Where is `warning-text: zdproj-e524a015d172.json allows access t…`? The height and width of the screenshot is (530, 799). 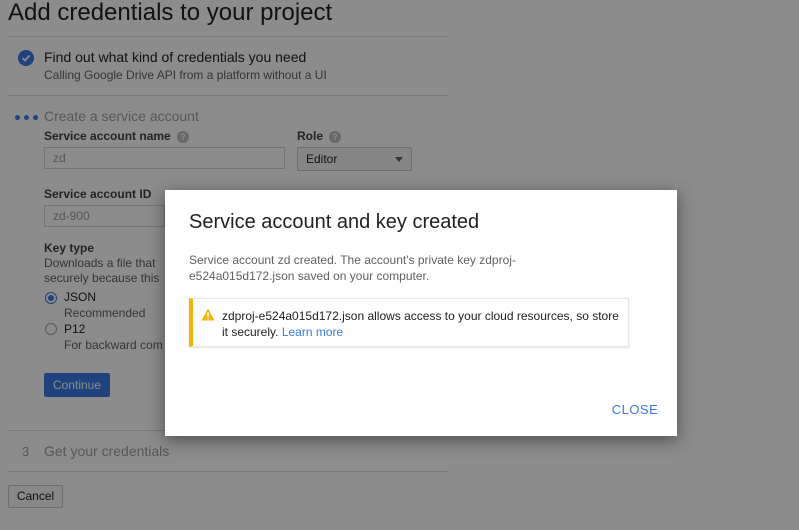
warning-text: zdproj-e524a015d172.json allows access t… is located at coordinates (422, 324).